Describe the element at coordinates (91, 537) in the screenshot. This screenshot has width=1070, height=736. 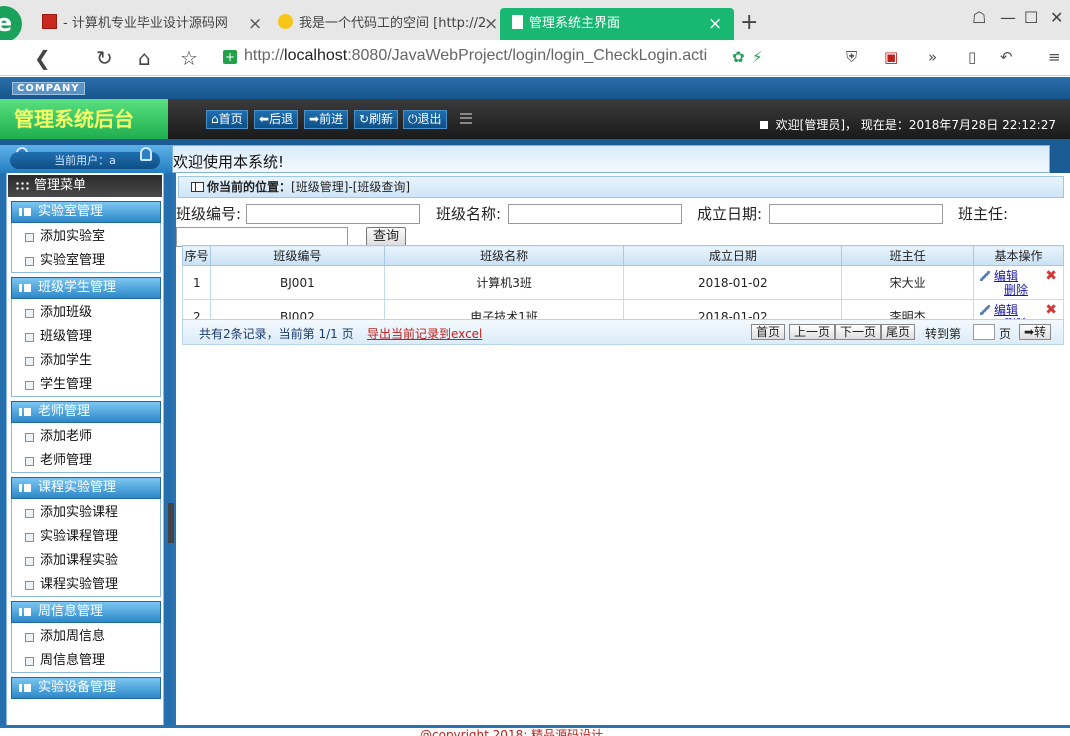
I see `sidebar-item-lab-course-manage: 实验课程管理` at that location.